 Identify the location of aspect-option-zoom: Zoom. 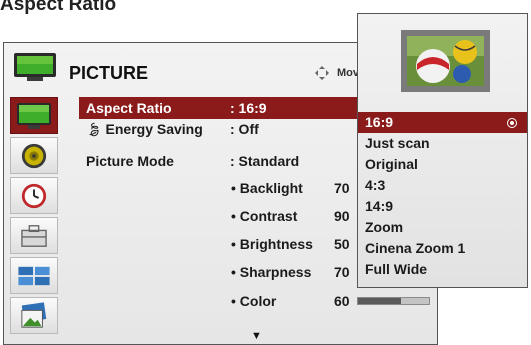
(442, 227).